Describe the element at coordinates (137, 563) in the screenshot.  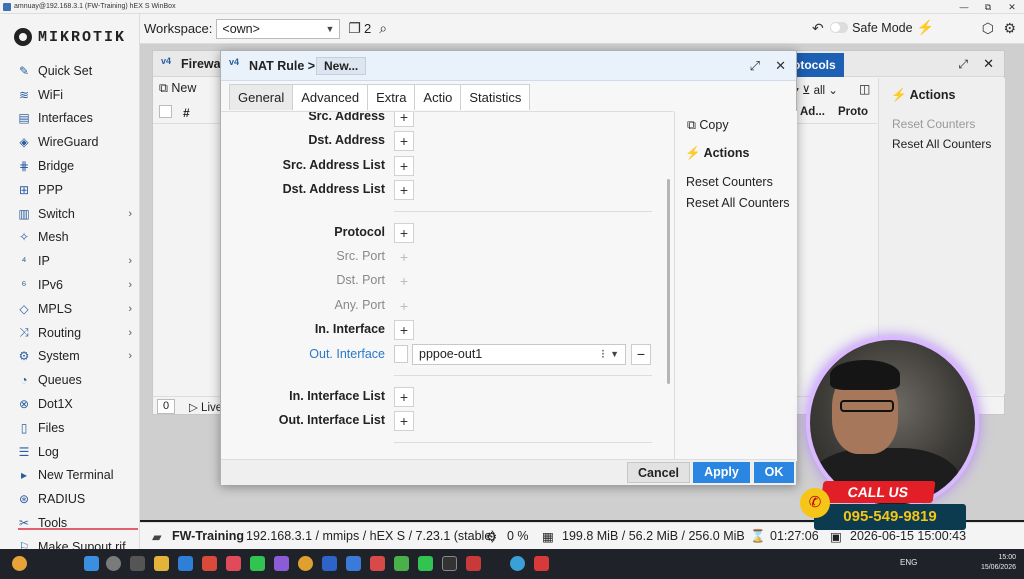
I see `task-view-icon` at that location.